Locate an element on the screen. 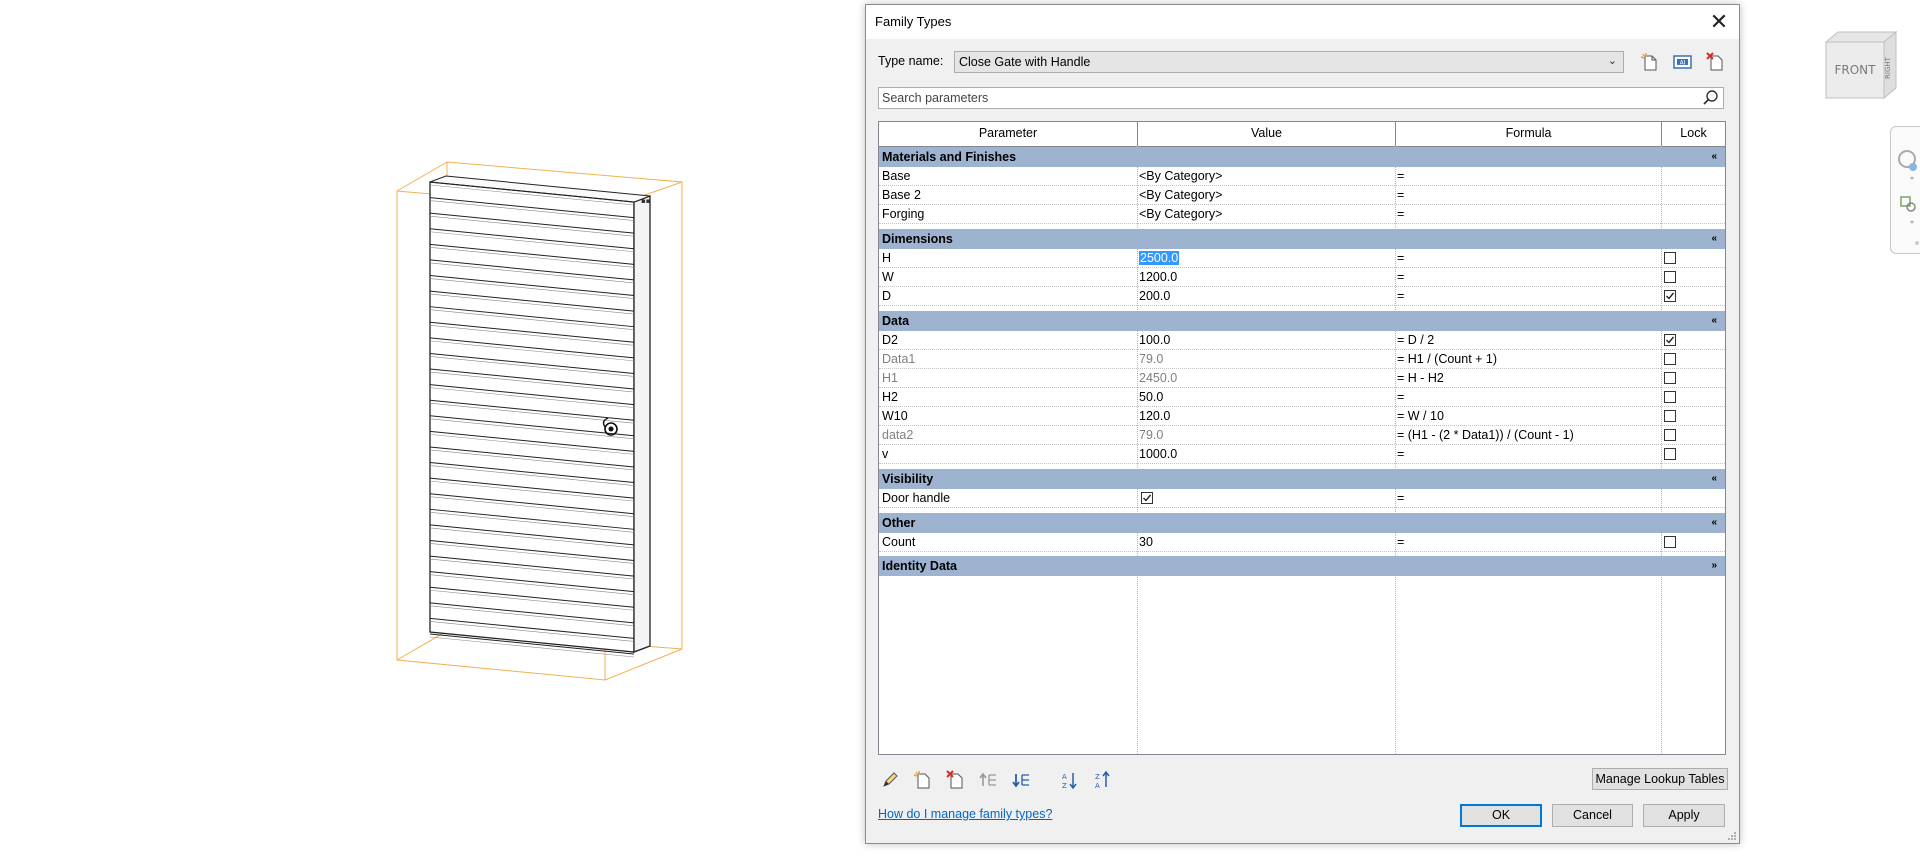 This screenshot has width=1920, height=860. group-header-data: Data « is located at coordinates (1302, 321).